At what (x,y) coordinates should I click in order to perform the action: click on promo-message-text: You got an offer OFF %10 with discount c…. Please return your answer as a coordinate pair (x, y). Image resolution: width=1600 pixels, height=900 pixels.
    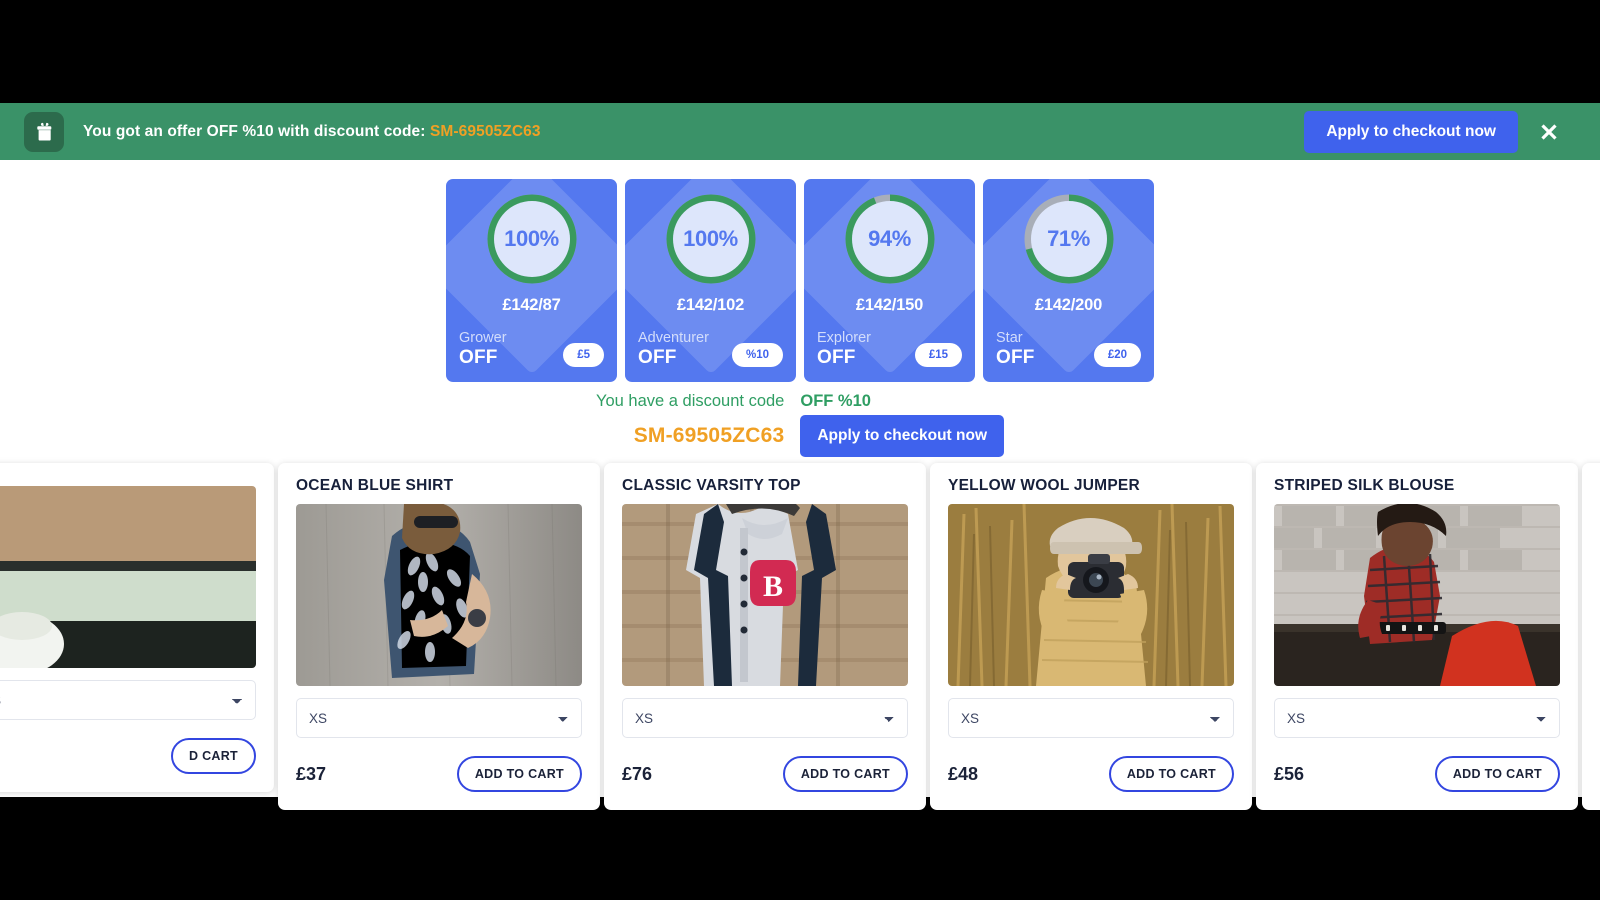
    Looking at the image, I should click on (254, 131).